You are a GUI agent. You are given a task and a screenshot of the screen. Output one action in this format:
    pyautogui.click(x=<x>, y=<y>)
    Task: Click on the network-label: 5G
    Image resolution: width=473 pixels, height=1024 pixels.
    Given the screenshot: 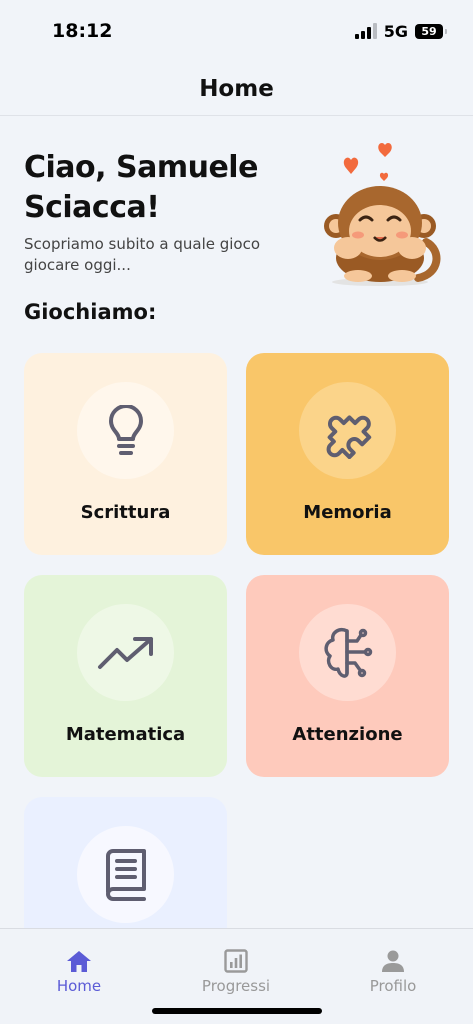 What is the action you would take?
    pyautogui.click(x=395, y=31)
    